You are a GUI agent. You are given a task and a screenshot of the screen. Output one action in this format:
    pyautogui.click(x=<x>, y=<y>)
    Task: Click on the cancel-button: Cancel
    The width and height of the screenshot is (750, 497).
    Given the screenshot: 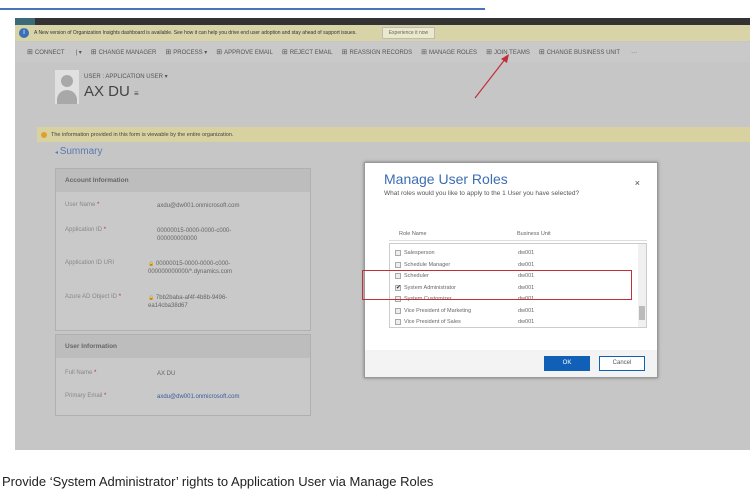 What is the action you would take?
    pyautogui.click(x=622, y=363)
    